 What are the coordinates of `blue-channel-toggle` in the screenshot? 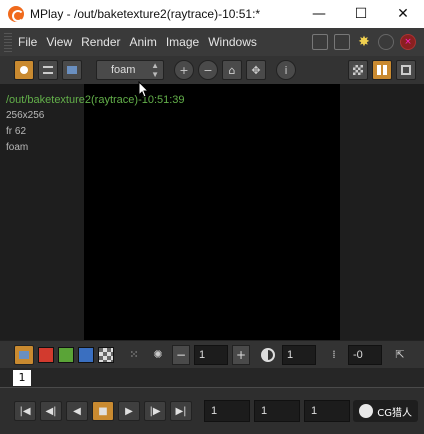 It's located at (86, 354).